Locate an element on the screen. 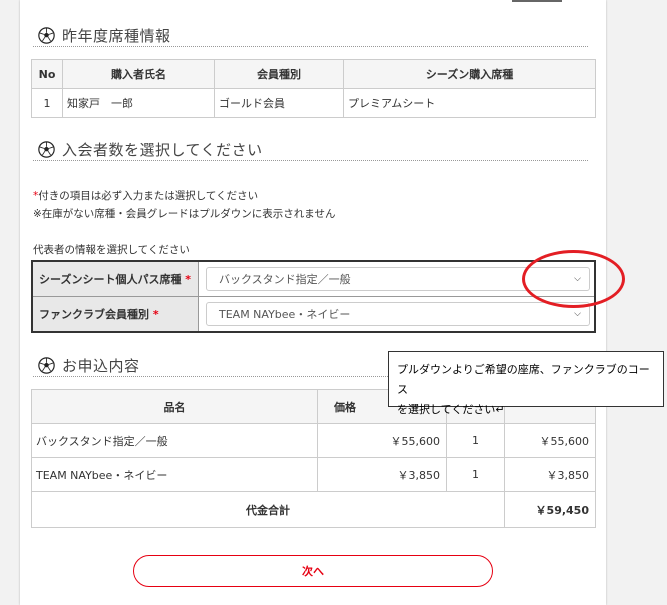  cell-member-type: ゴールド会員 is located at coordinates (279, 103).